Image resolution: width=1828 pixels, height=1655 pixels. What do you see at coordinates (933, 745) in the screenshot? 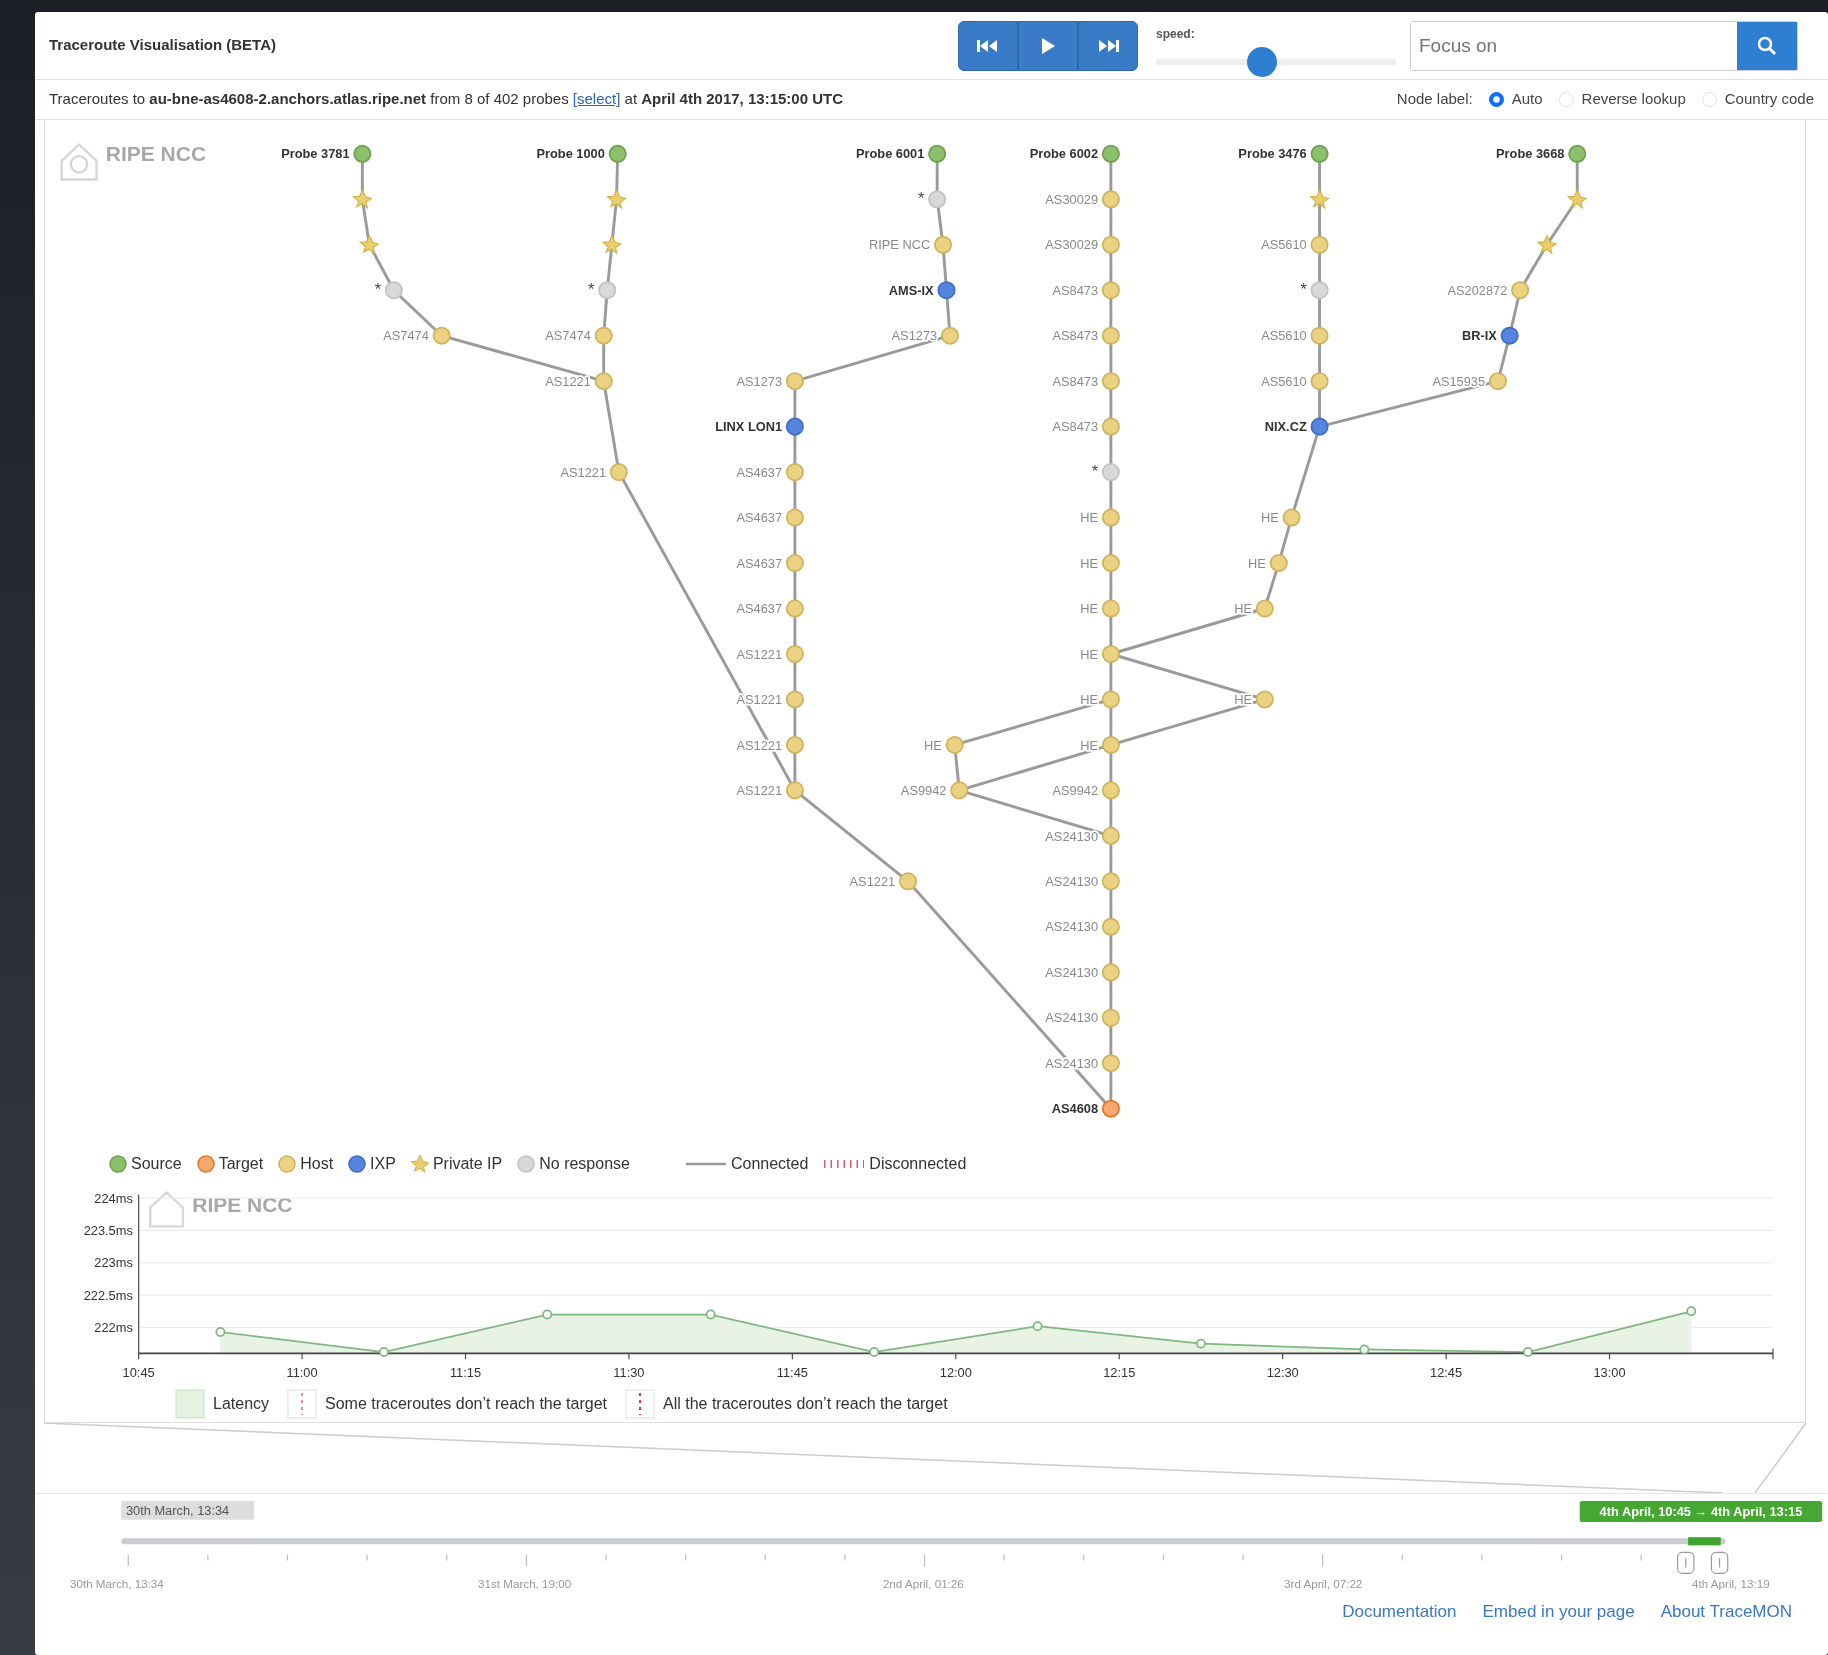
I see `node-label: HE` at bounding box center [933, 745].